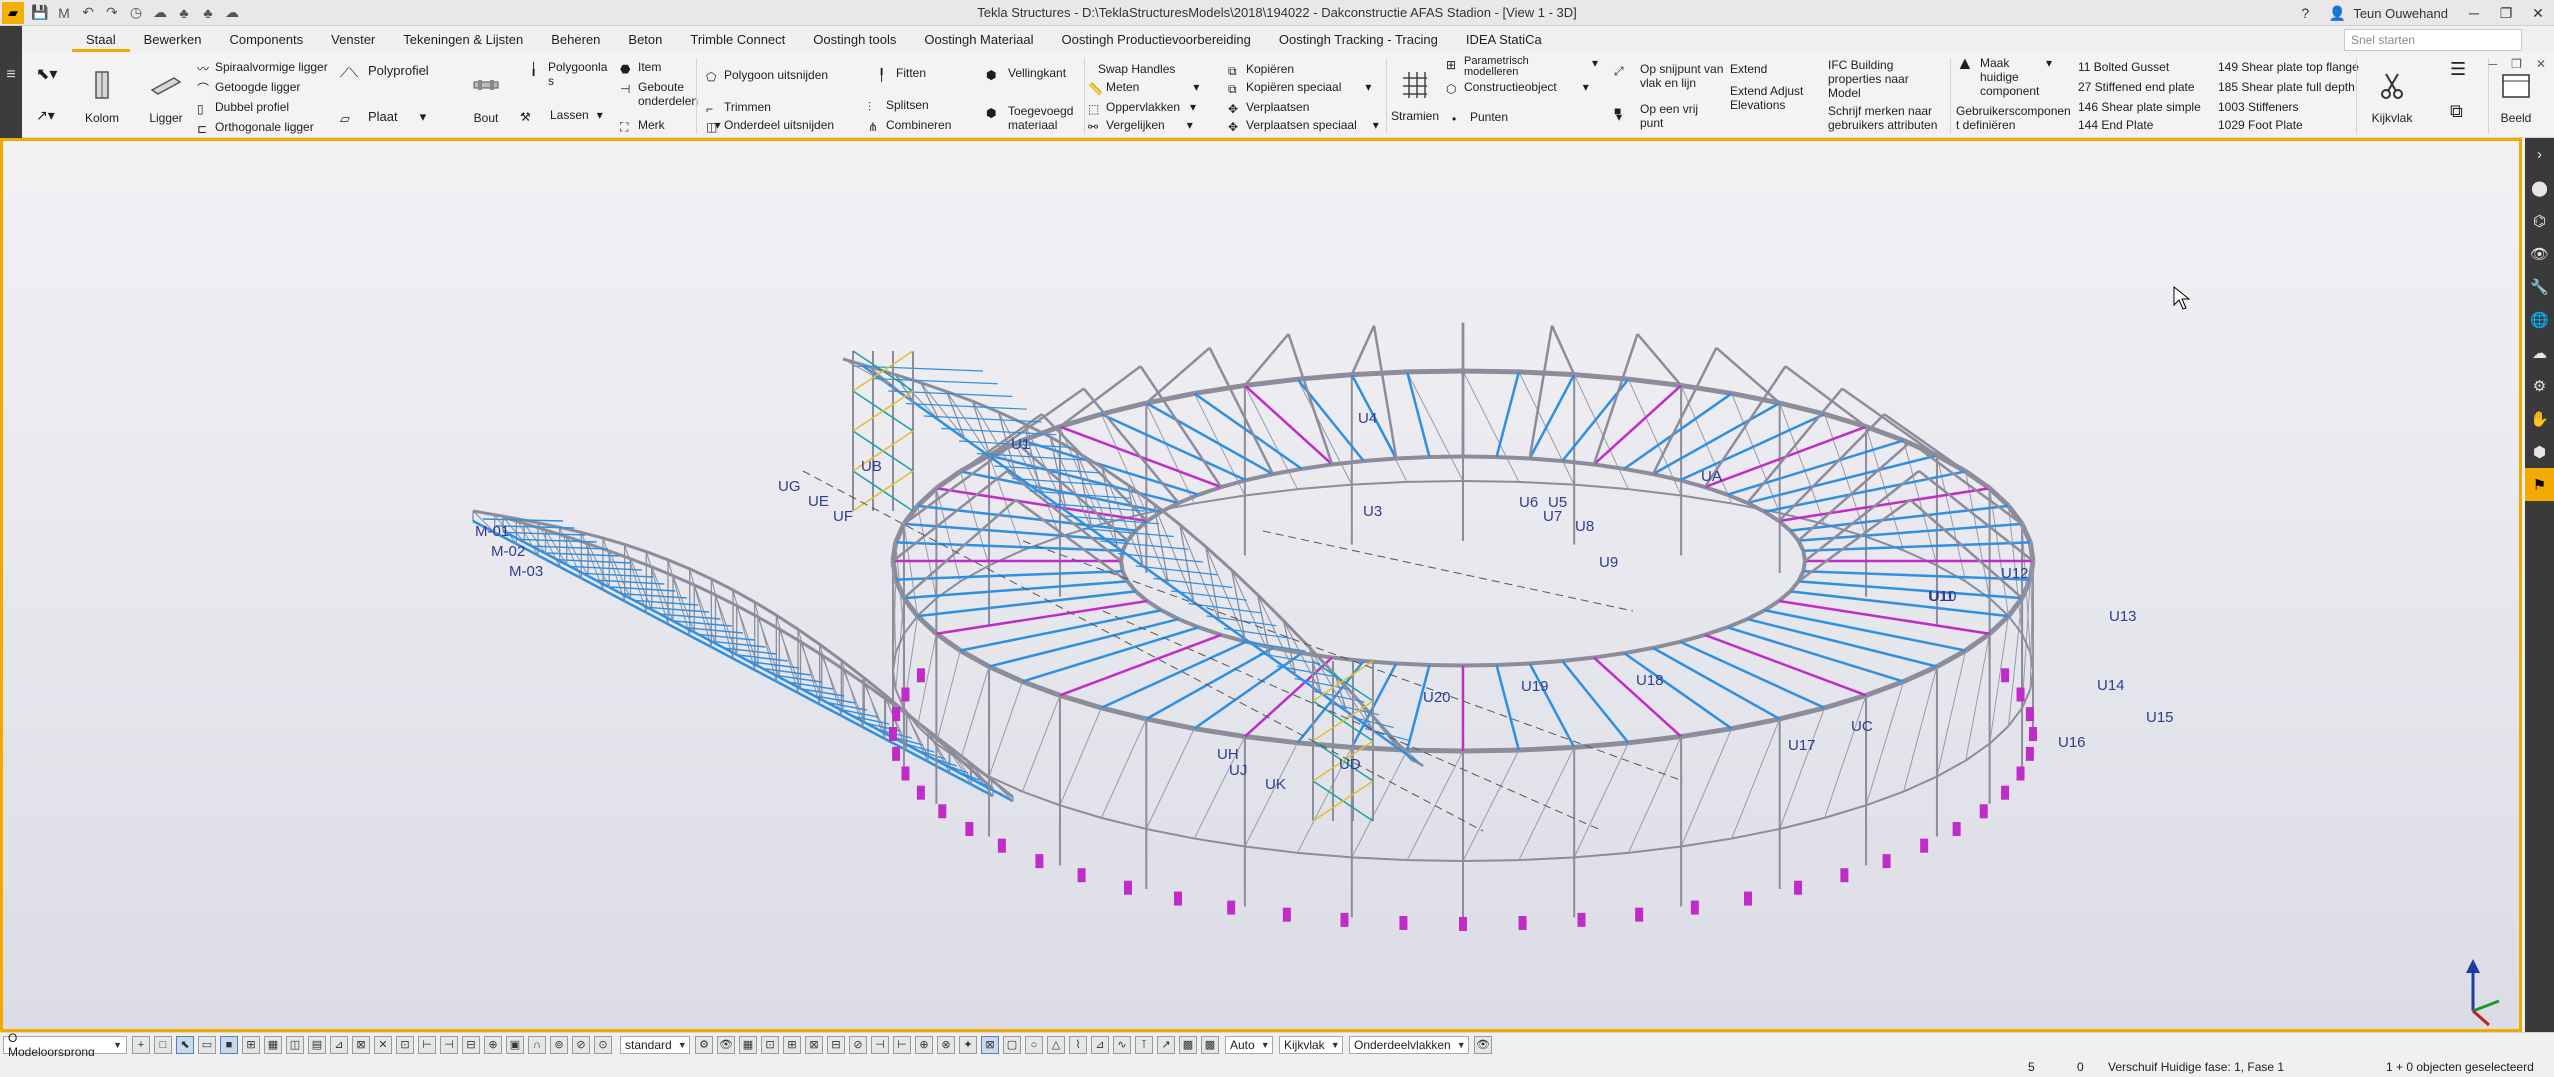  What do you see at coordinates (45, 115) in the screenshot?
I see `snap-icon: ↗▾` at bounding box center [45, 115].